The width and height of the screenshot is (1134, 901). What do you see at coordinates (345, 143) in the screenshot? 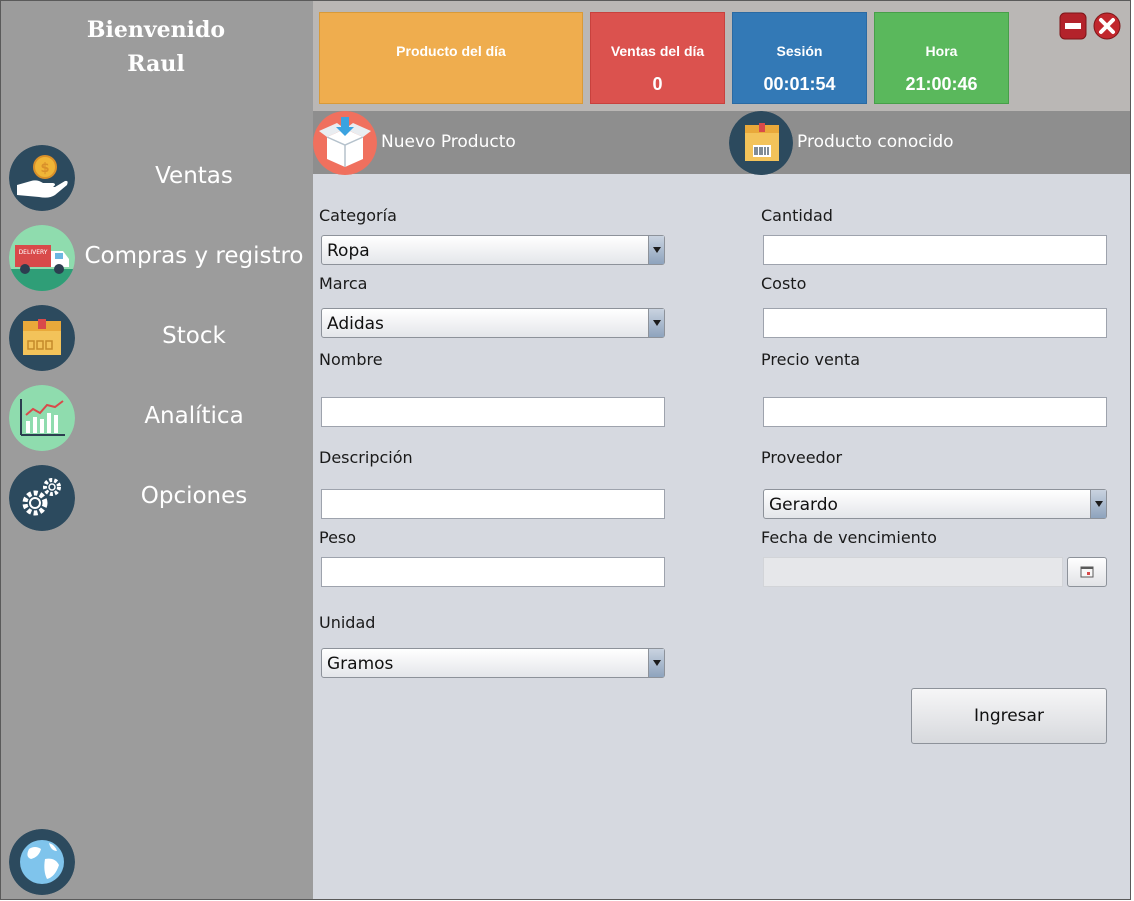
I see `open-box-icon` at bounding box center [345, 143].